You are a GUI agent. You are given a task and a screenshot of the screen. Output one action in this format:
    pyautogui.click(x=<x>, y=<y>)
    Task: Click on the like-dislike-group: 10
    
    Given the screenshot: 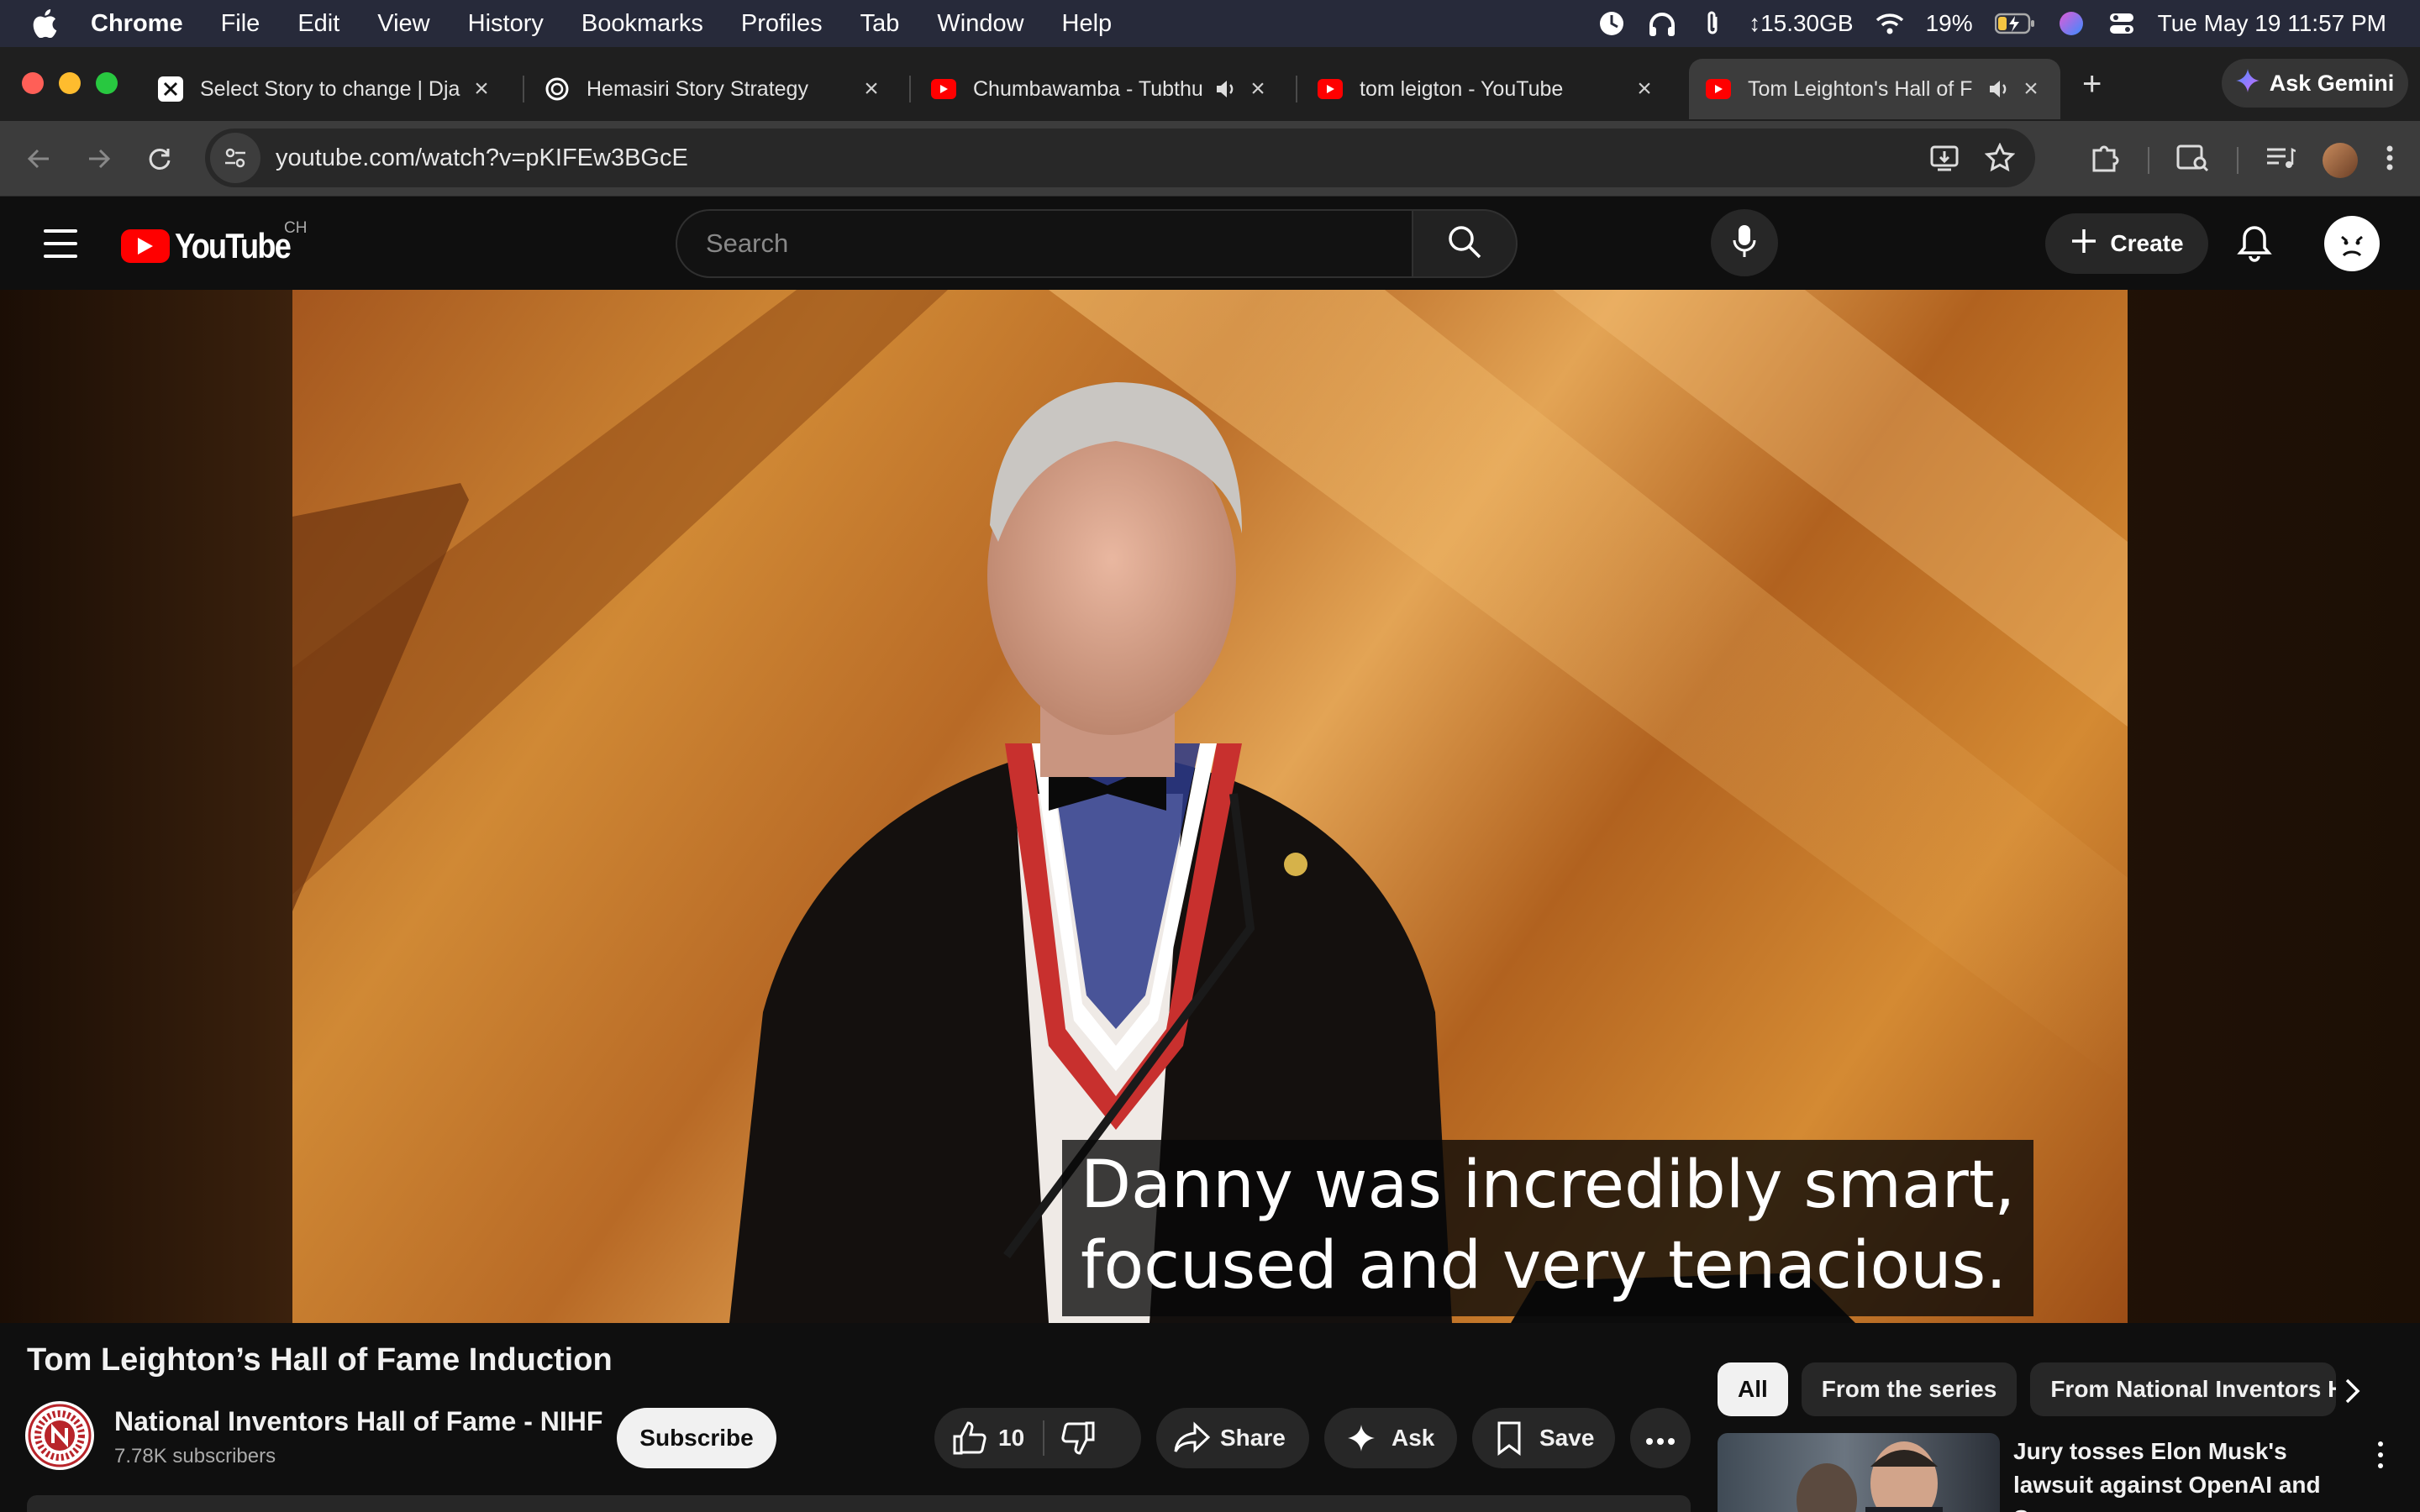 What is the action you would take?
    pyautogui.click(x=1037, y=1438)
    